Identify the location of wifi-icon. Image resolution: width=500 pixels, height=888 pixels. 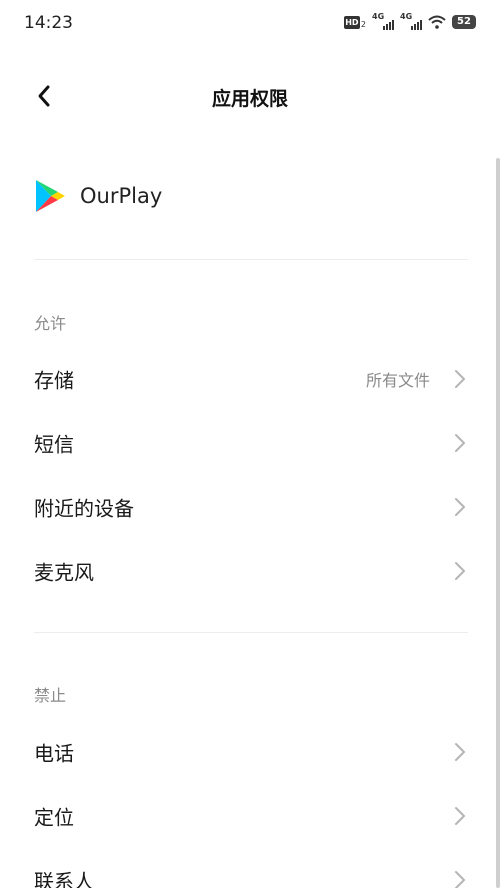
(437, 22).